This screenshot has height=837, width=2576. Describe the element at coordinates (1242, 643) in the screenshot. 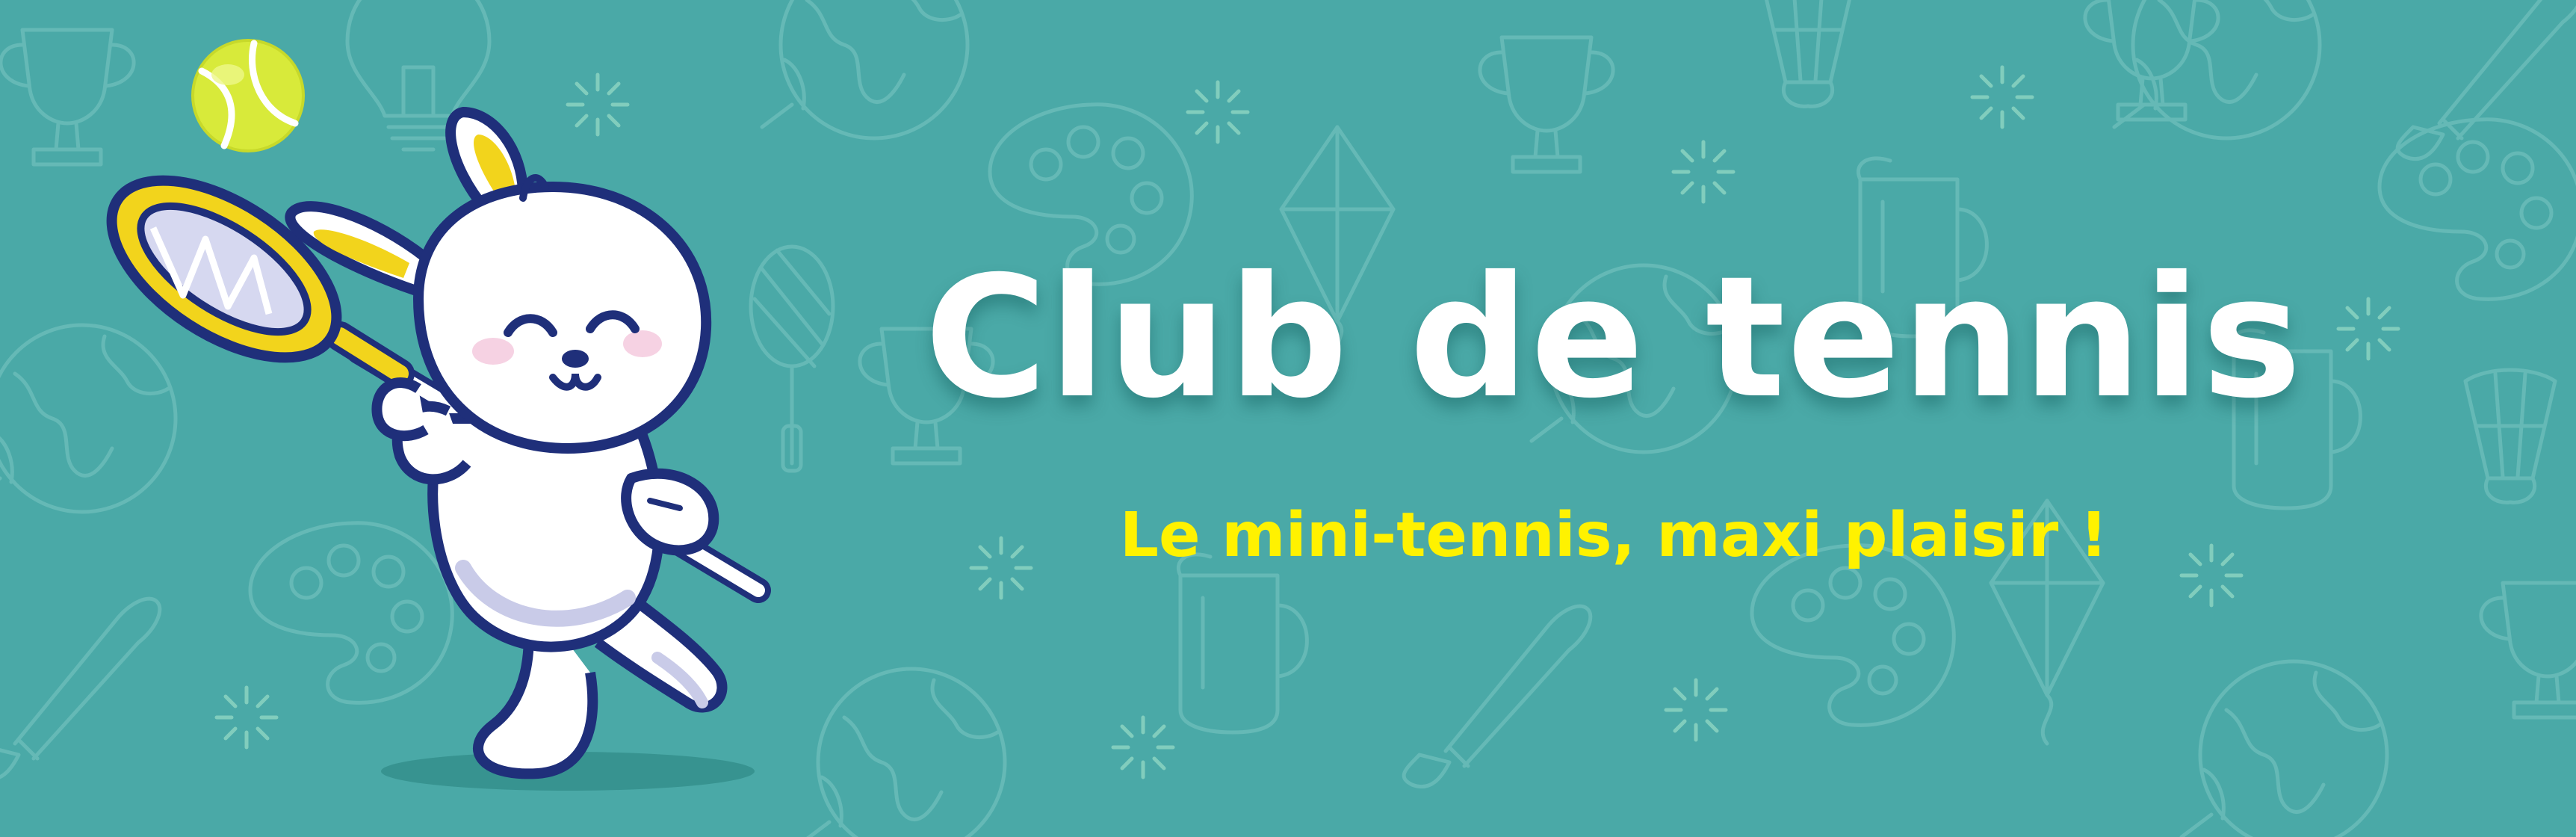

I see `mug-icon` at that location.